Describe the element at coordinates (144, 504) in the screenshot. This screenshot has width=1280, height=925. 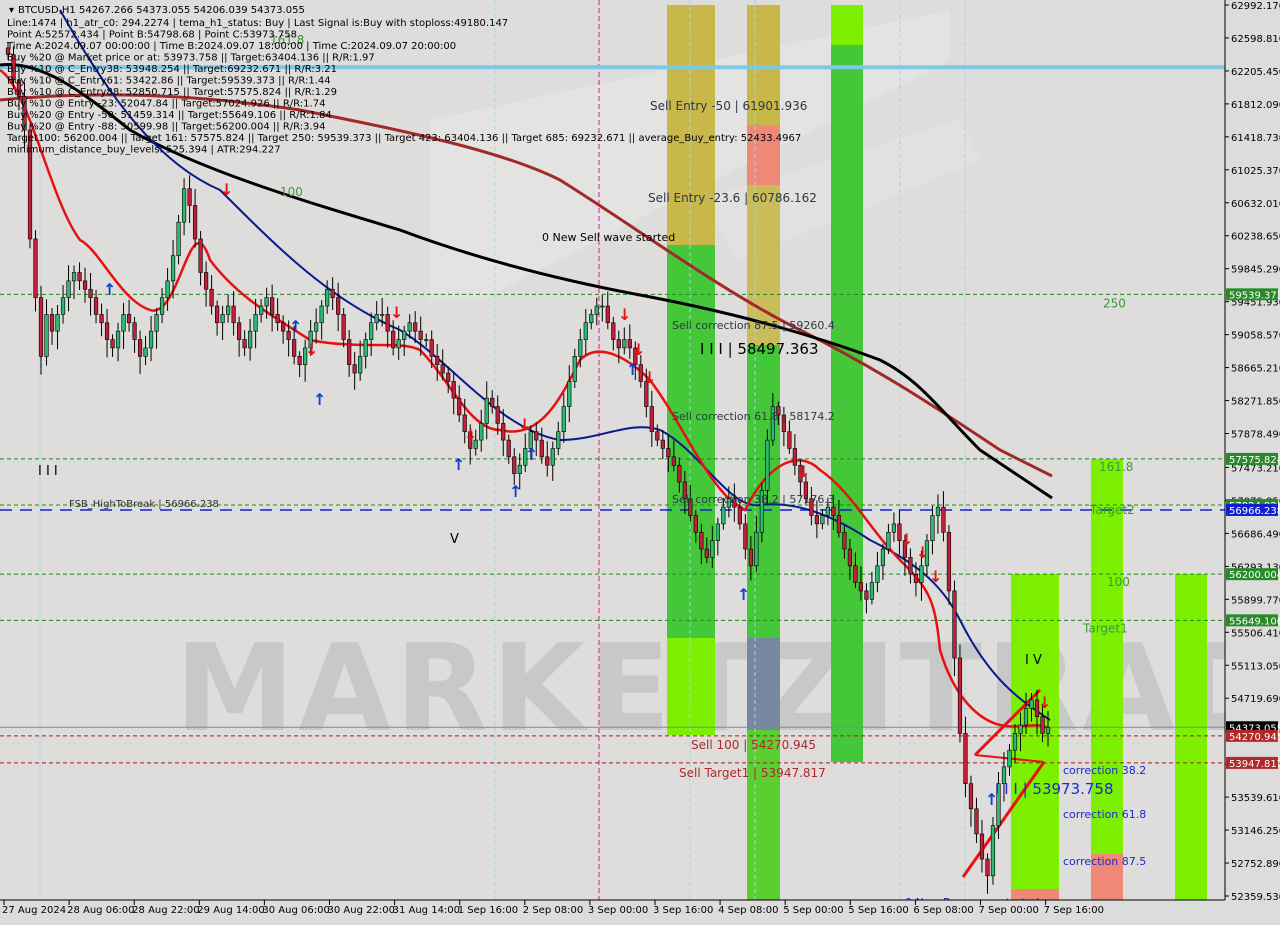
I see `fsb-high-to-break-label: FSB_HighToBreak | 56966.238` at that location.